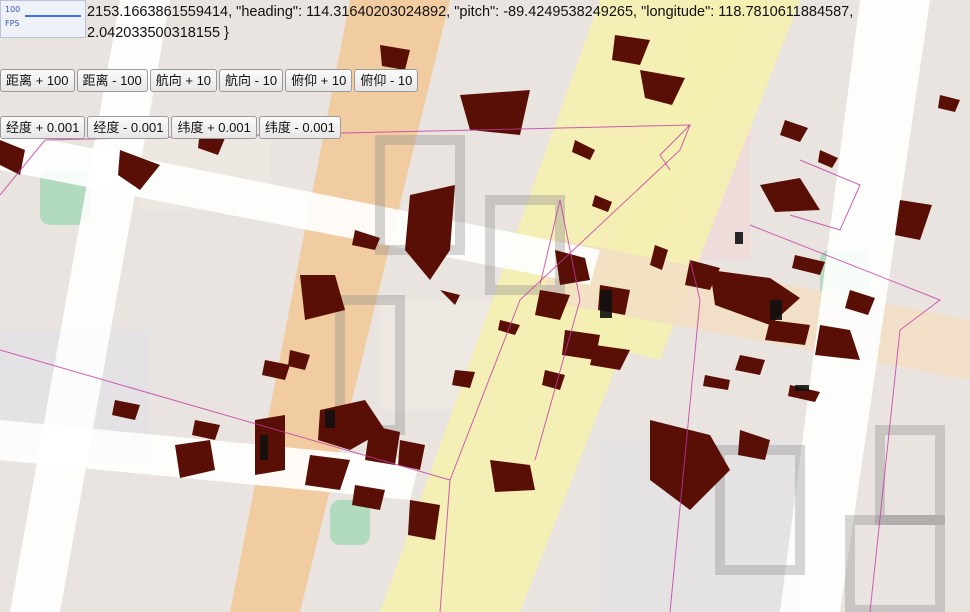  What do you see at coordinates (43, 127) in the screenshot?
I see `longitude-plus-button: 经度 + 0.001` at bounding box center [43, 127].